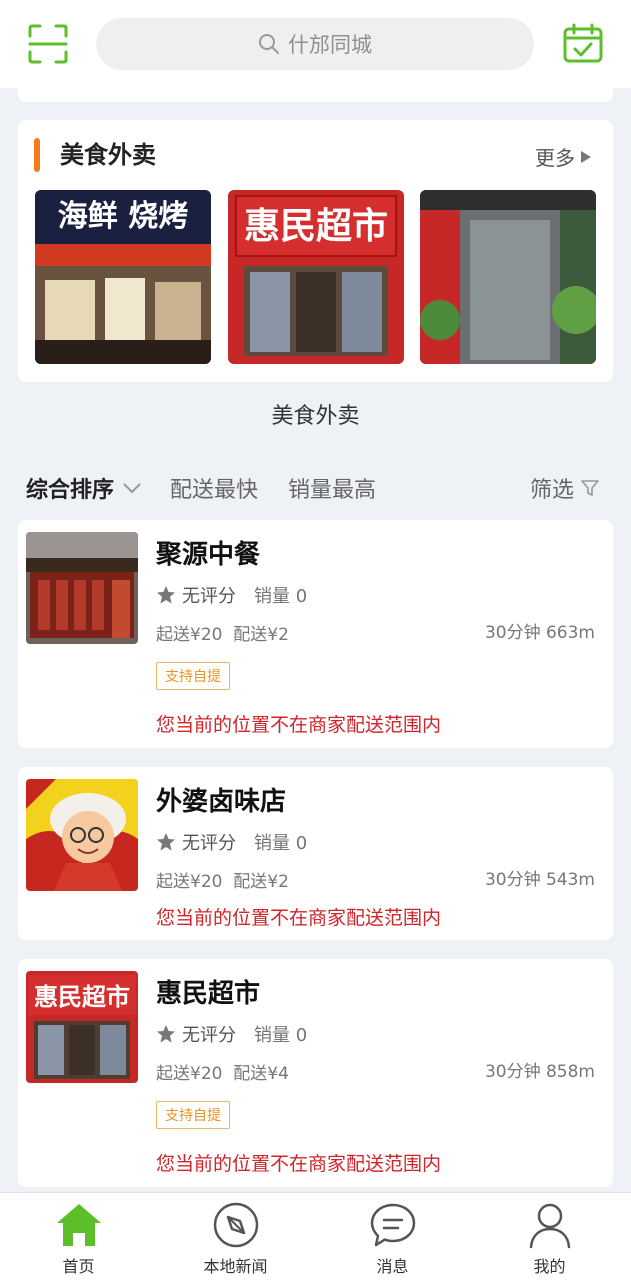  I want to click on filter-label: 筛选, so click(552, 490).